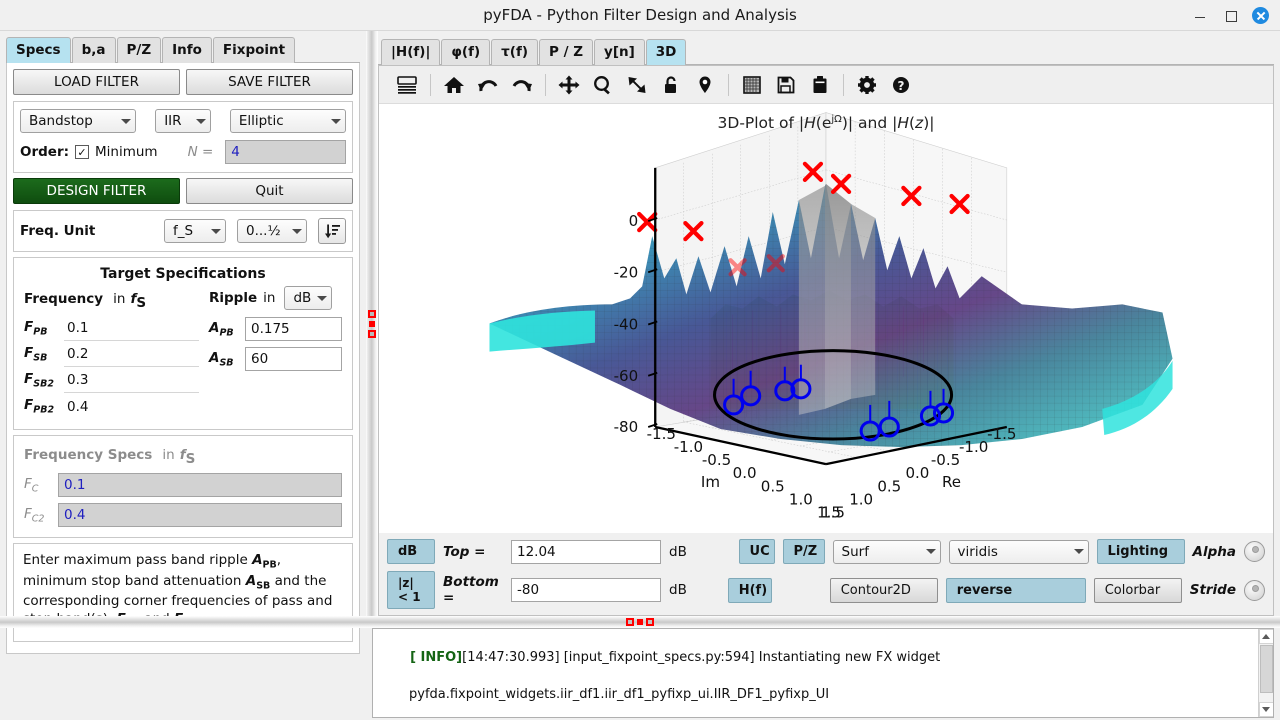  I want to click on grid-icon, so click(752, 85).